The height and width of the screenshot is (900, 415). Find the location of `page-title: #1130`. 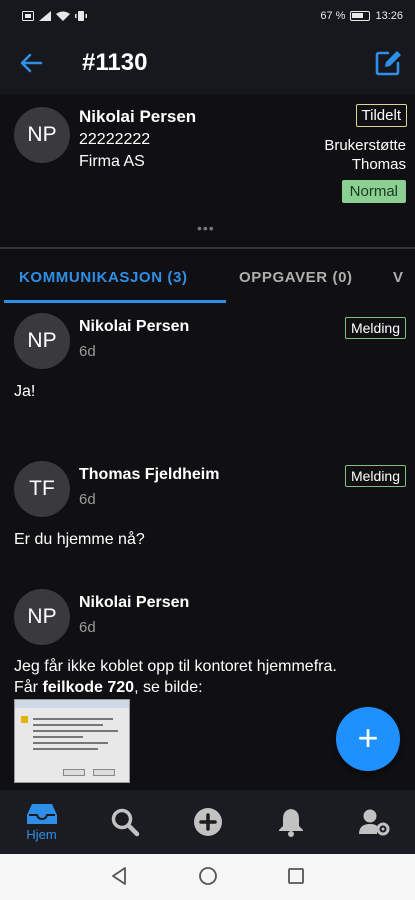

page-title: #1130 is located at coordinates (115, 62).